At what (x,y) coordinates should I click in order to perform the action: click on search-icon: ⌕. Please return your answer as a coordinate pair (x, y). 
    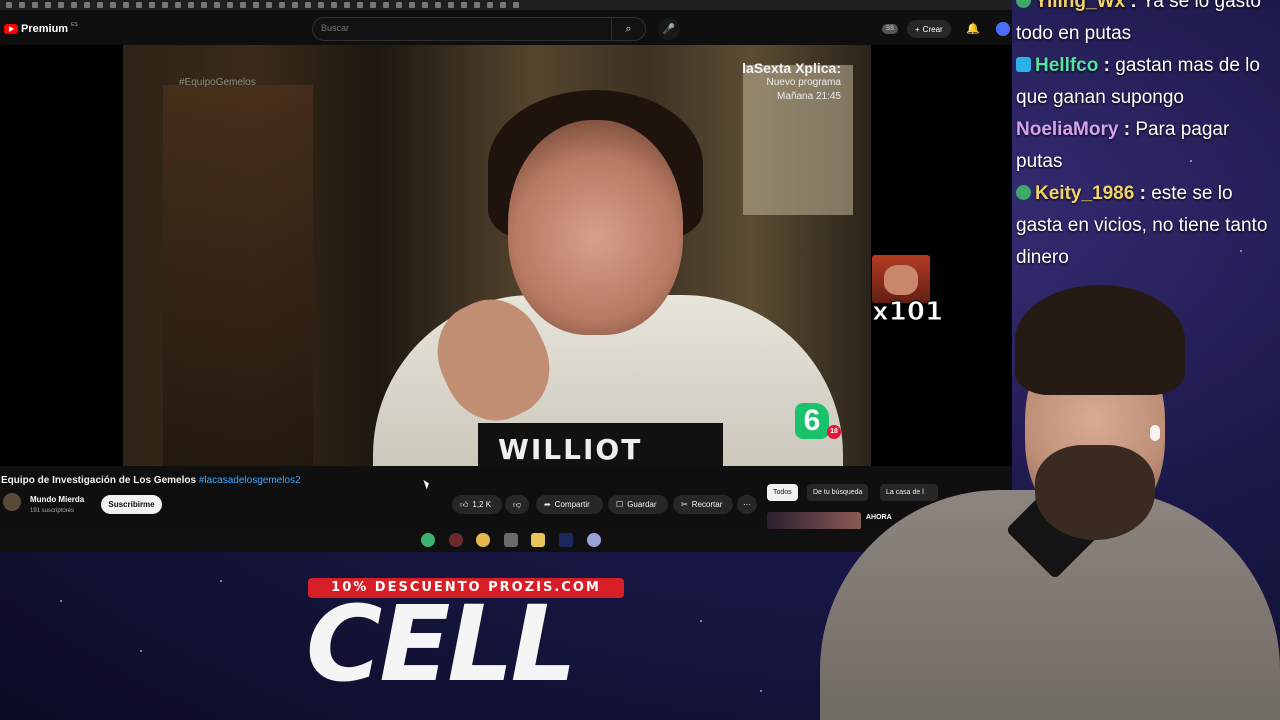
    Looking at the image, I should click on (628, 29).